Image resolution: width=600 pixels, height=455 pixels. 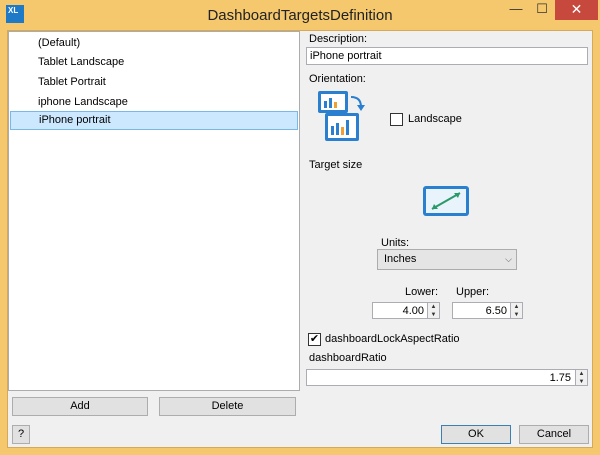 I want to click on list-item-selected: iPhone portrait, so click(x=154, y=120).